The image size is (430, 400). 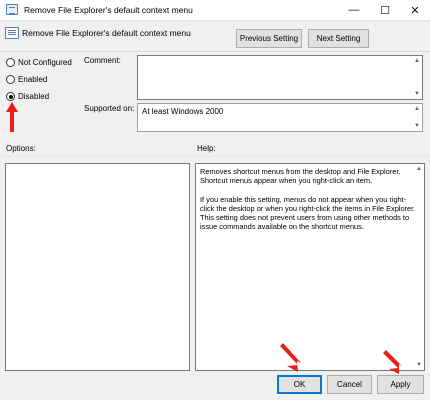 I want to click on help-label: Help:, so click(x=206, y=148).